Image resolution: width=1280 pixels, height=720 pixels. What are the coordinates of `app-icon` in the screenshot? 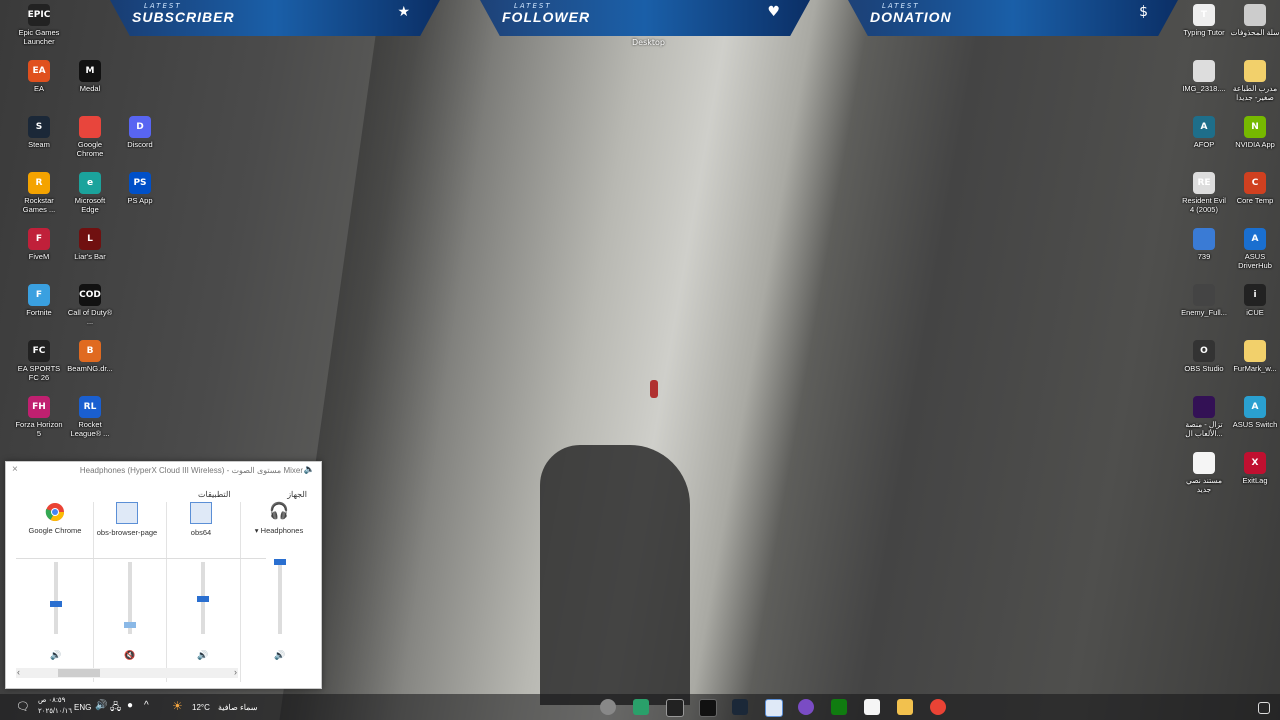 It's located at (1255, 71).